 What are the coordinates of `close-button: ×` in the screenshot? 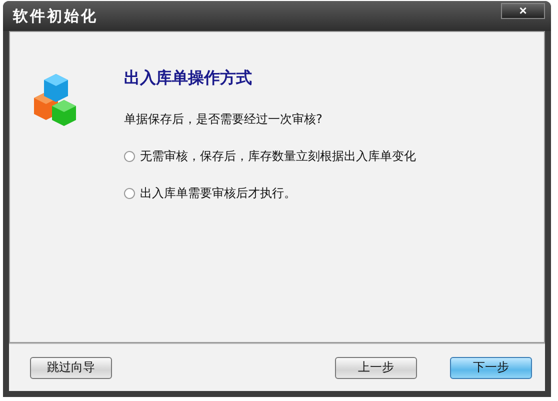 It's located at (523, 11).